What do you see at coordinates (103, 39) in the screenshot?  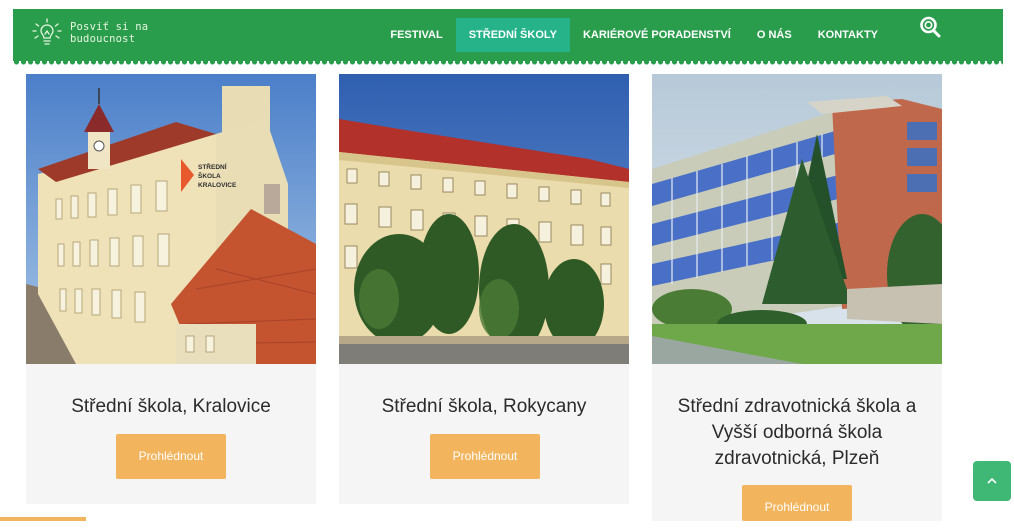 I see `brand-line-2: budoucnost` at bounding box center [103, 39].